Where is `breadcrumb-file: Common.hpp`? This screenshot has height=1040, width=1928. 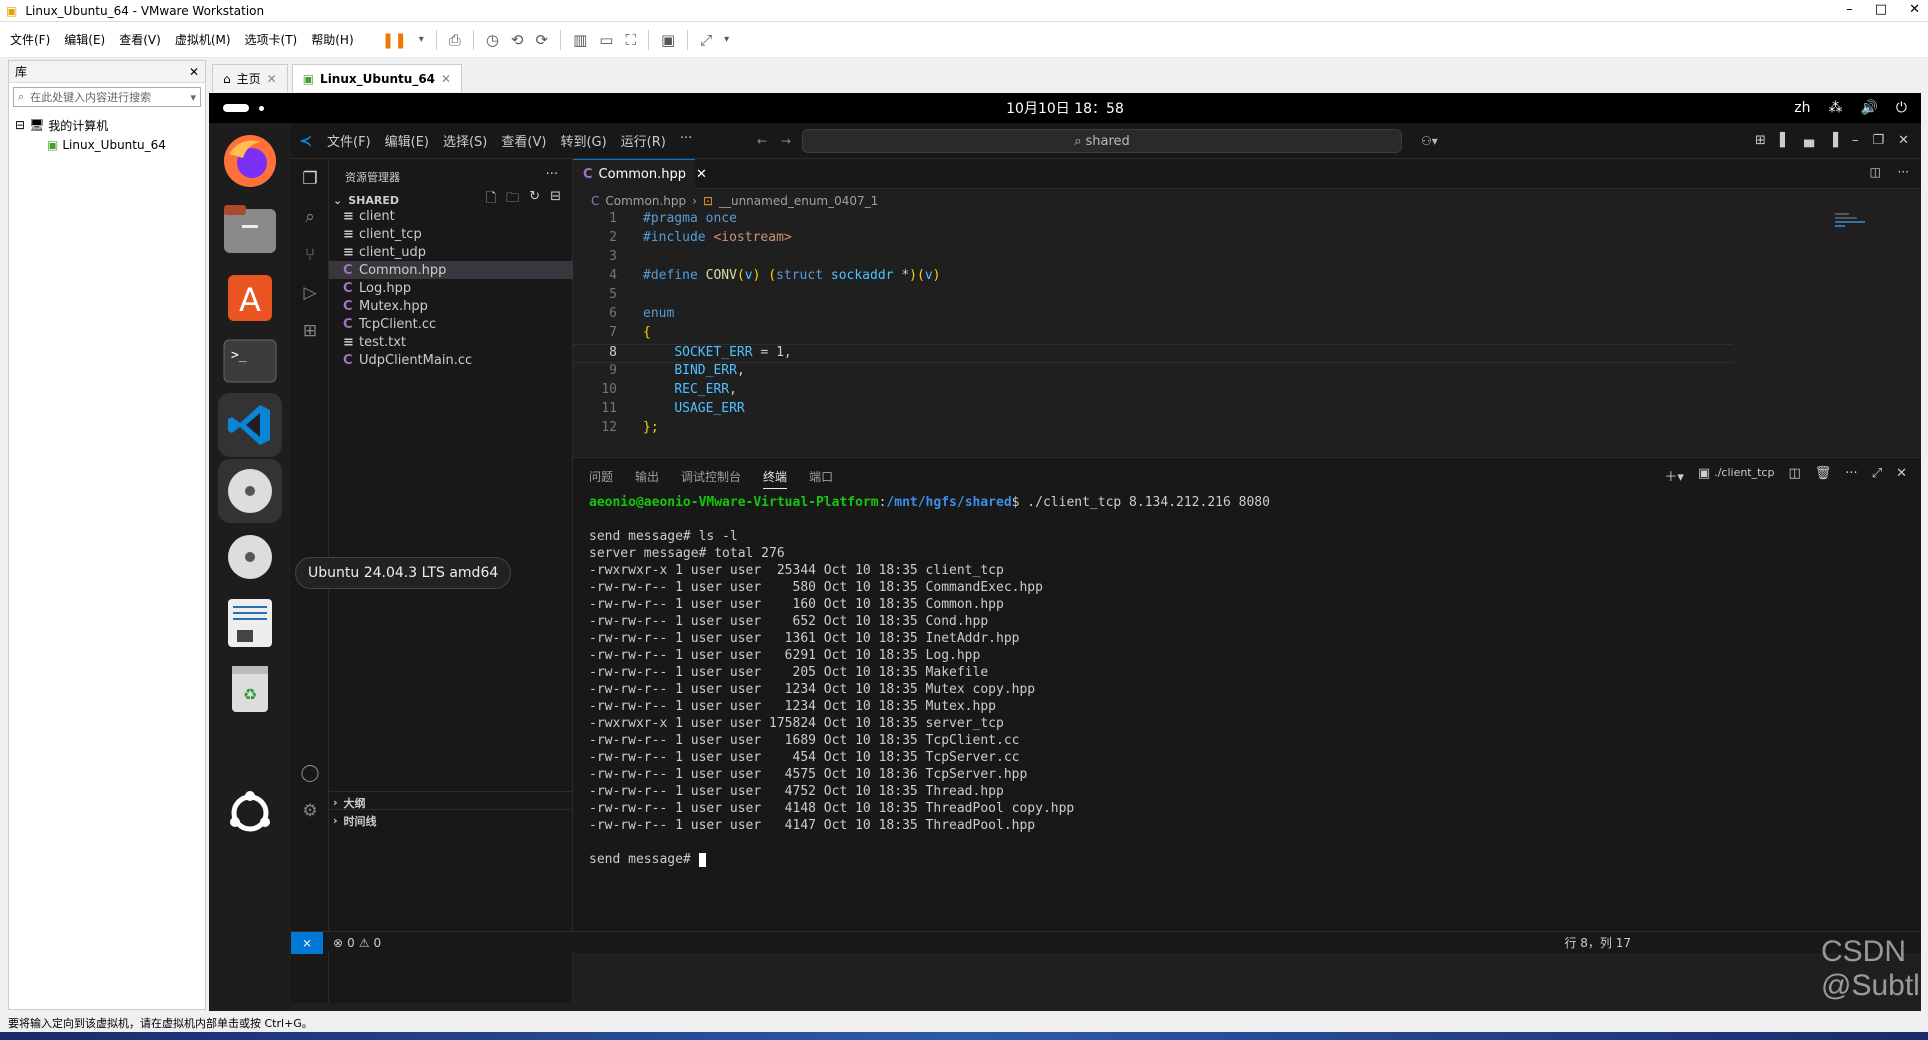 breadcrumb-file: Common.hpp is located at coordinates (645, 201).